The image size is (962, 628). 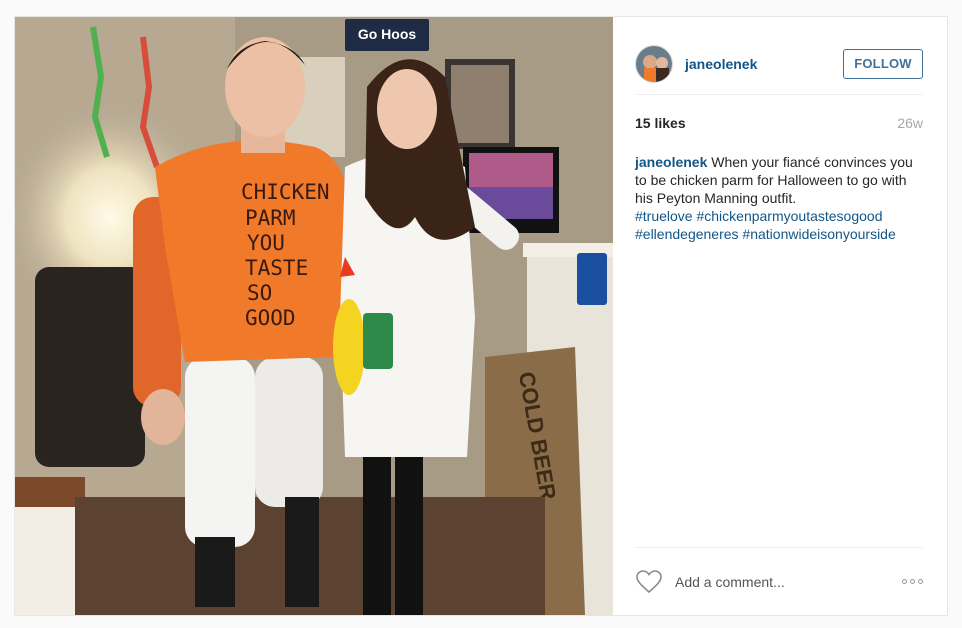 What do you see at coordinates (779, 64) in the screenshot?
I see `post-header: janeolenek FOLLOW` at bounding box center [779, 64].